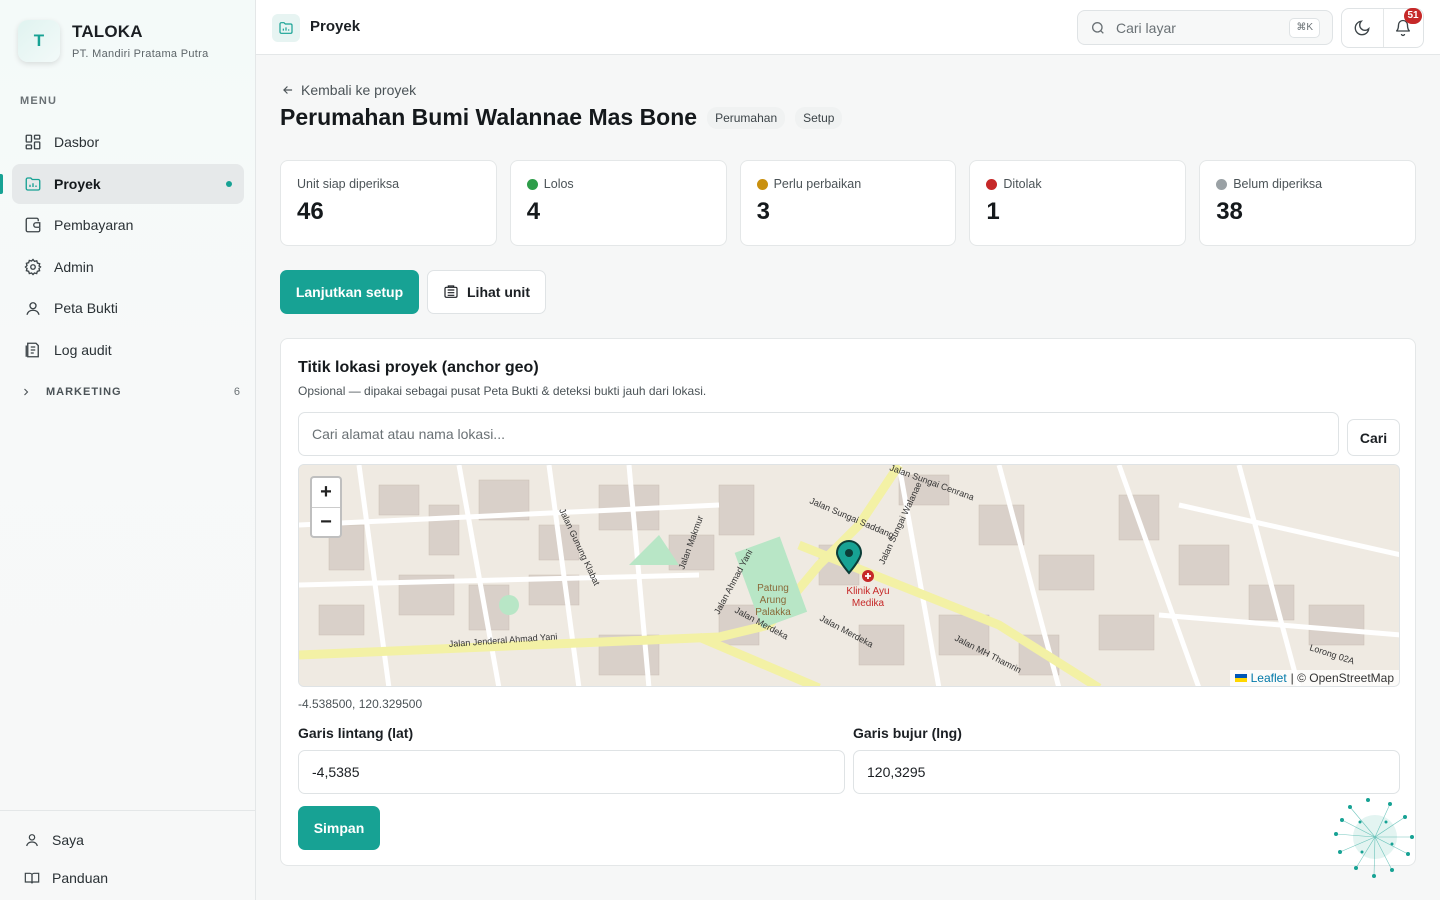 The width and height of the screenshot is (1440, 900). What do you see at coordinates (326, 521) in the screenshot?
I see `zoom-out-button: −` at bounding box center [326, 521].